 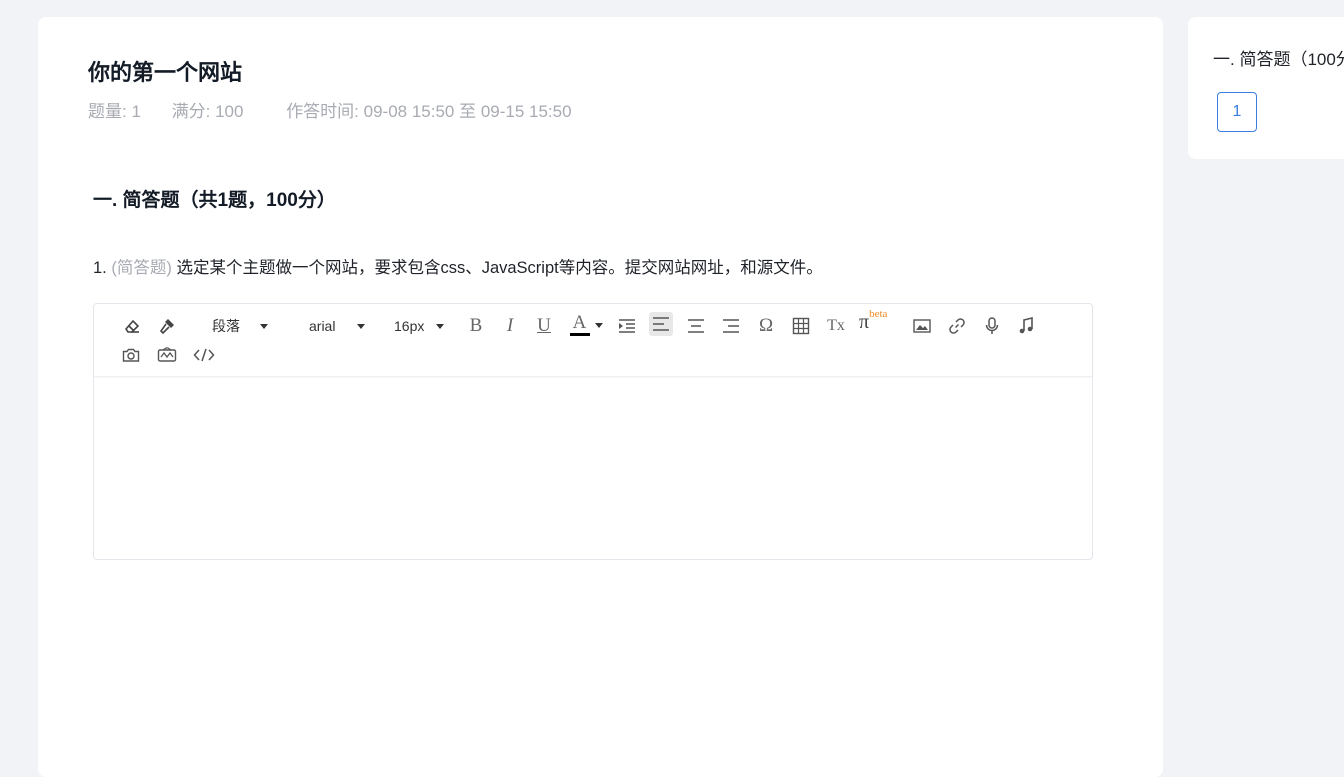 What do you see at coordinates (409, 326) in the screenshot?
I see `font-size-label: 16px` at bounding box center [409, 326].